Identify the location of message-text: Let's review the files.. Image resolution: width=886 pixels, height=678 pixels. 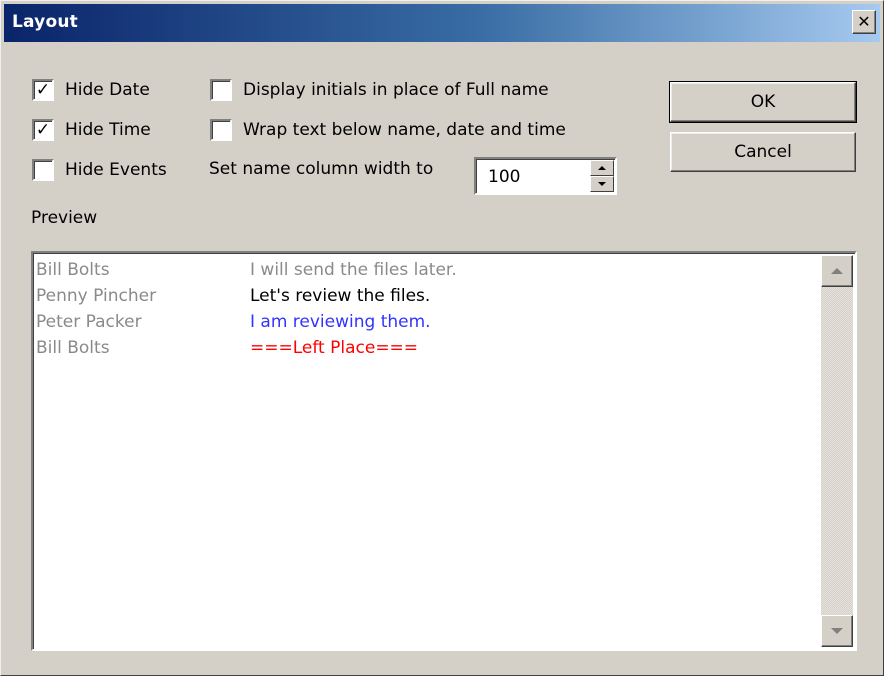
(340, 296).